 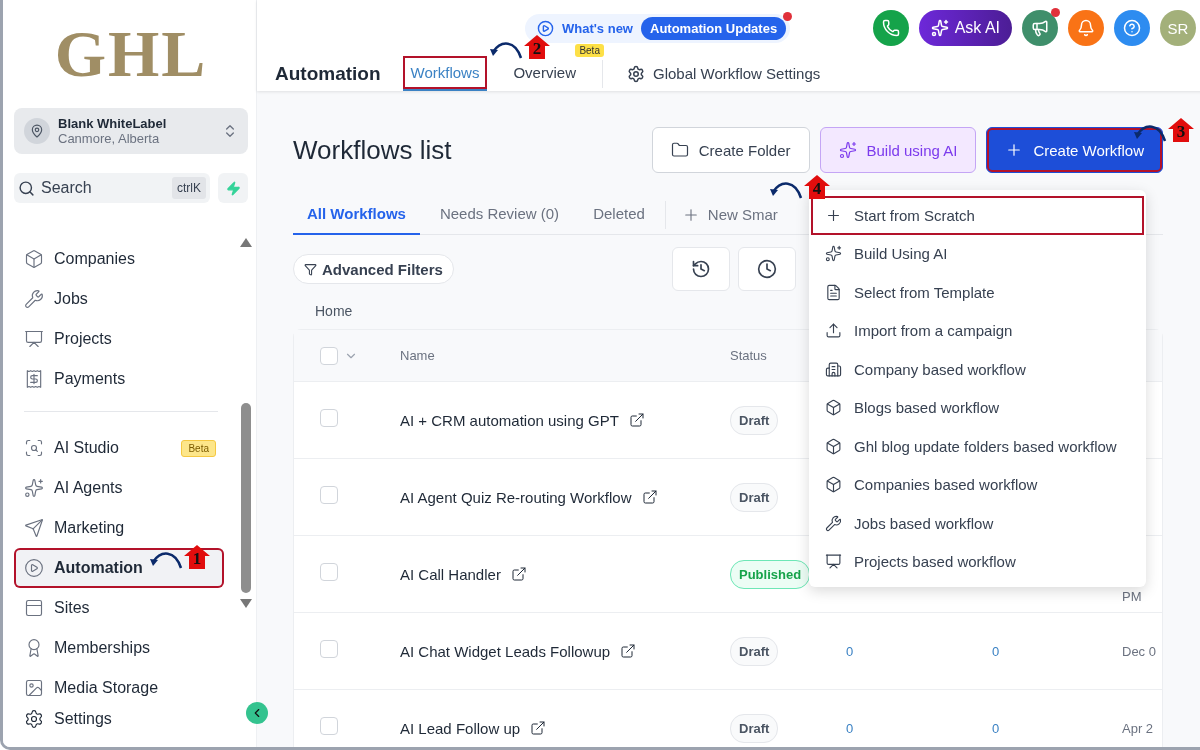 What do you see at coordinates (66, 188) in the screenshot?
I see `search-placeholder: Search` at bounding box center [66, 188].